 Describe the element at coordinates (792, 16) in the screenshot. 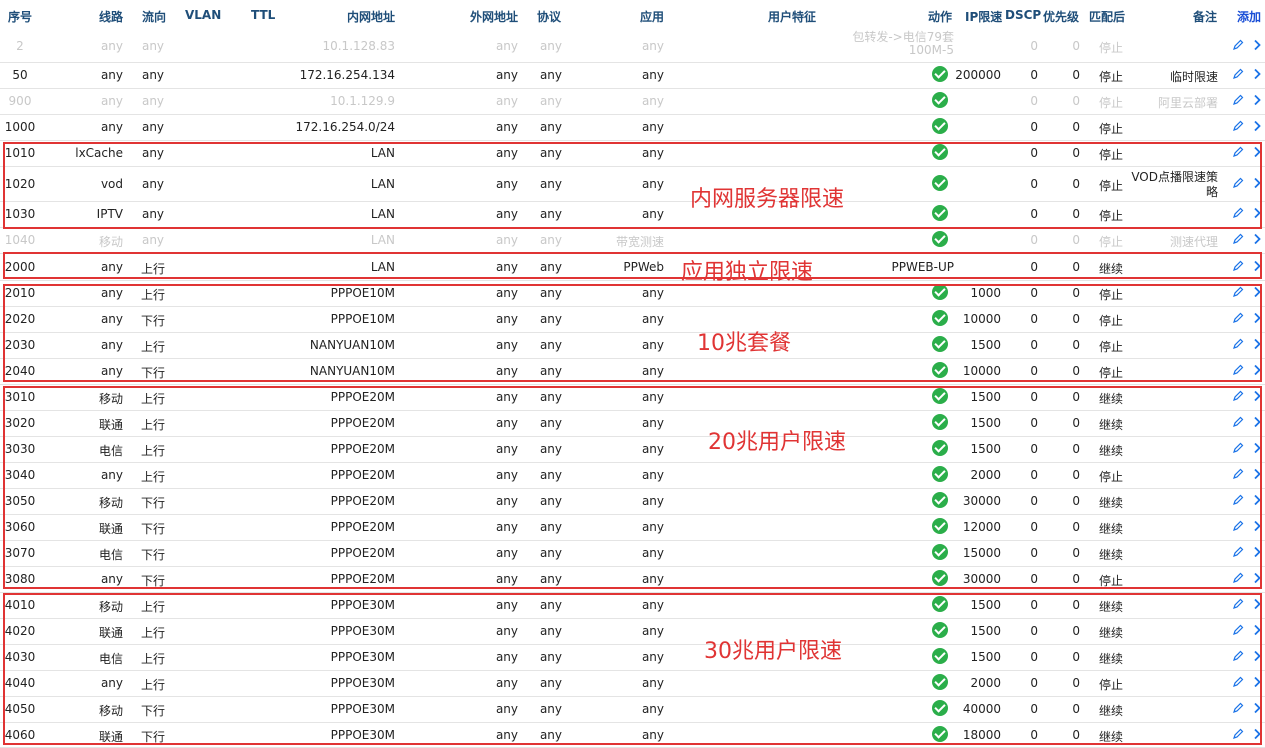

I see `col-userfeat: 用户特征` at that location.